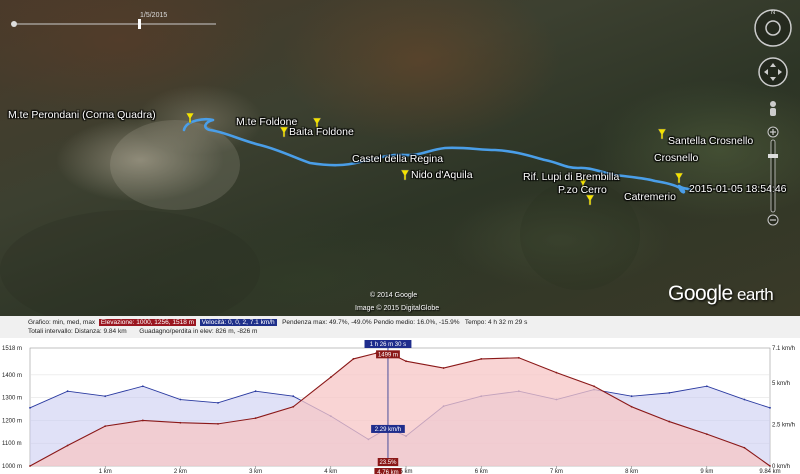 The height and width of the screenshot is (474, 800). What do you see at coordinates (571, 177) in the screenshot?
I see `place-label: Rif. Lupi di Brembilla` at bounding box center [571, 177].